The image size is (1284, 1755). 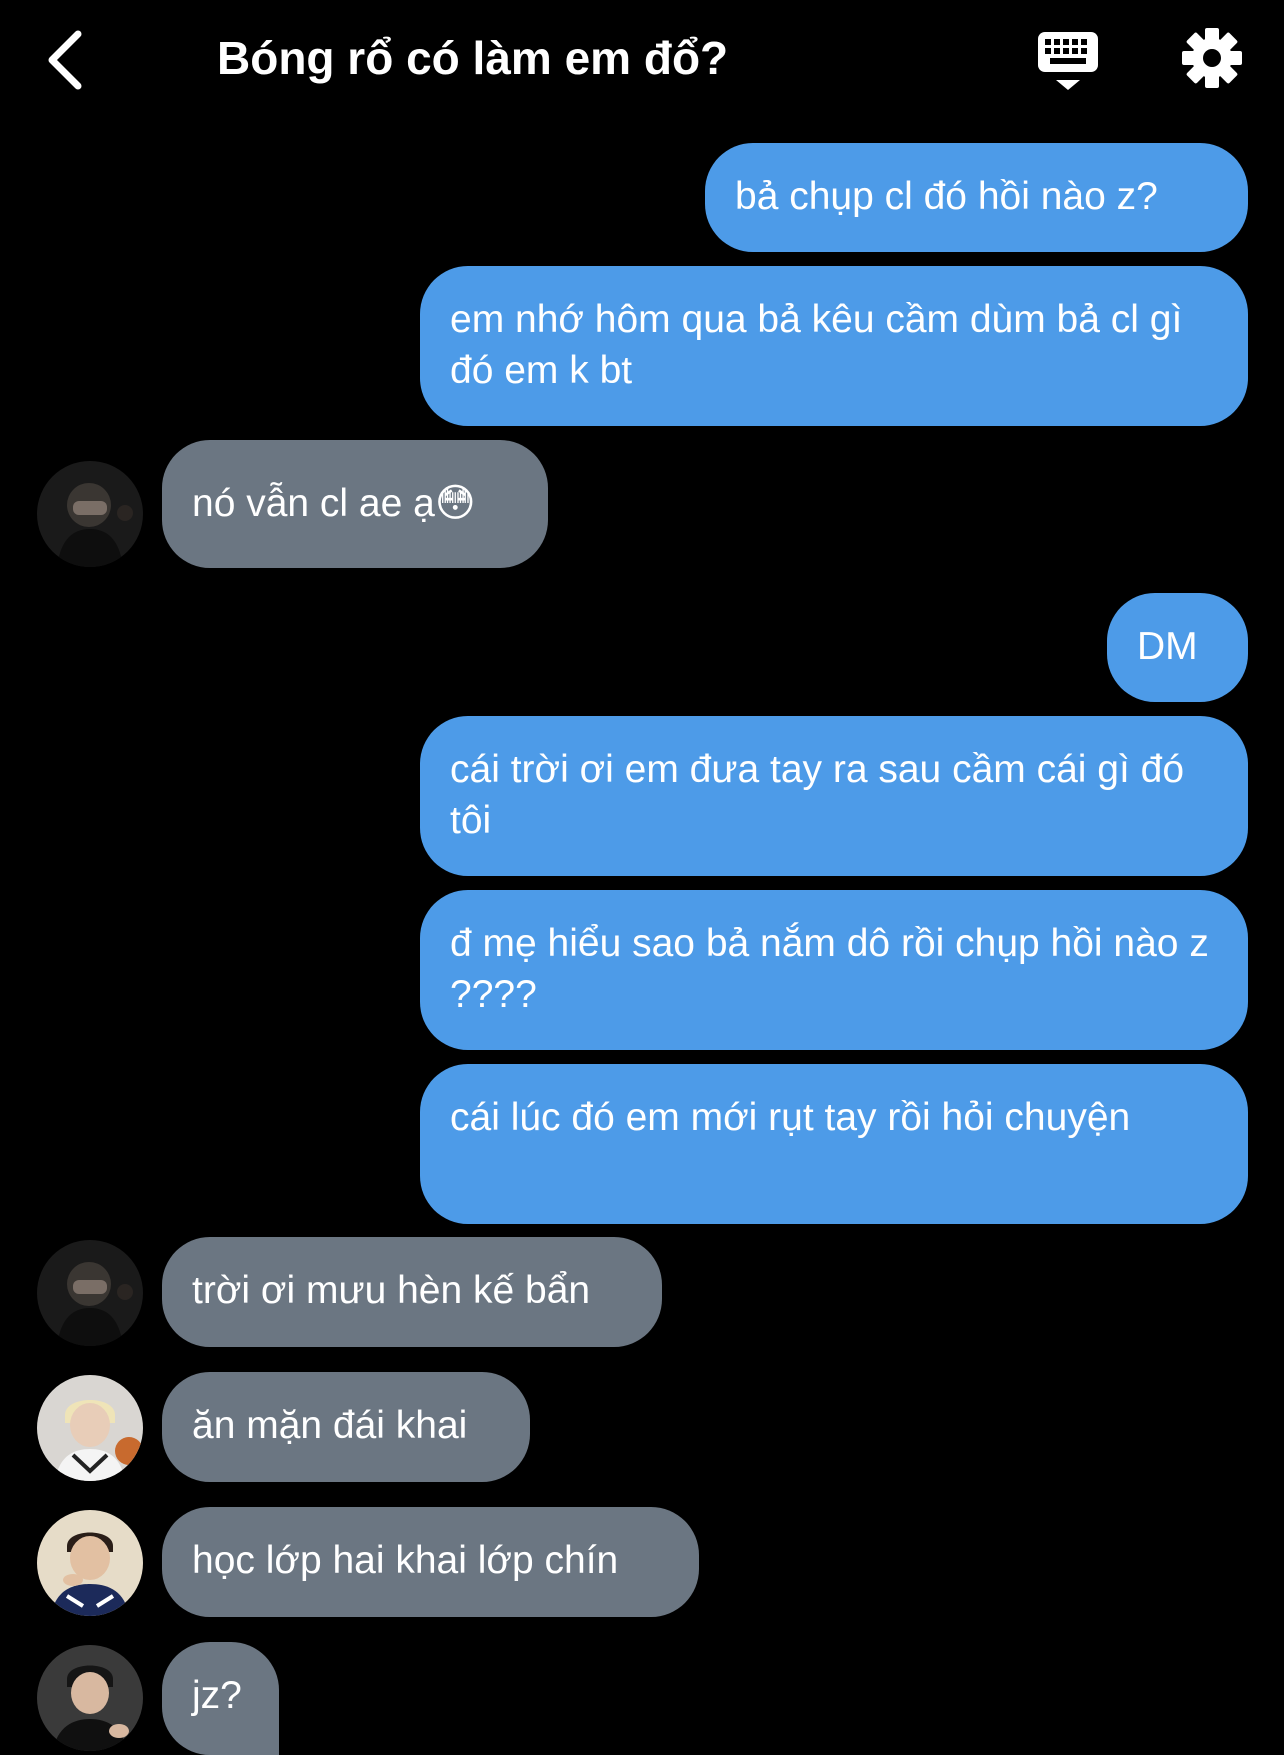 I want to click on incoming-message-bubble: ăn mặn đái khai, so click(x=346, y=1427).